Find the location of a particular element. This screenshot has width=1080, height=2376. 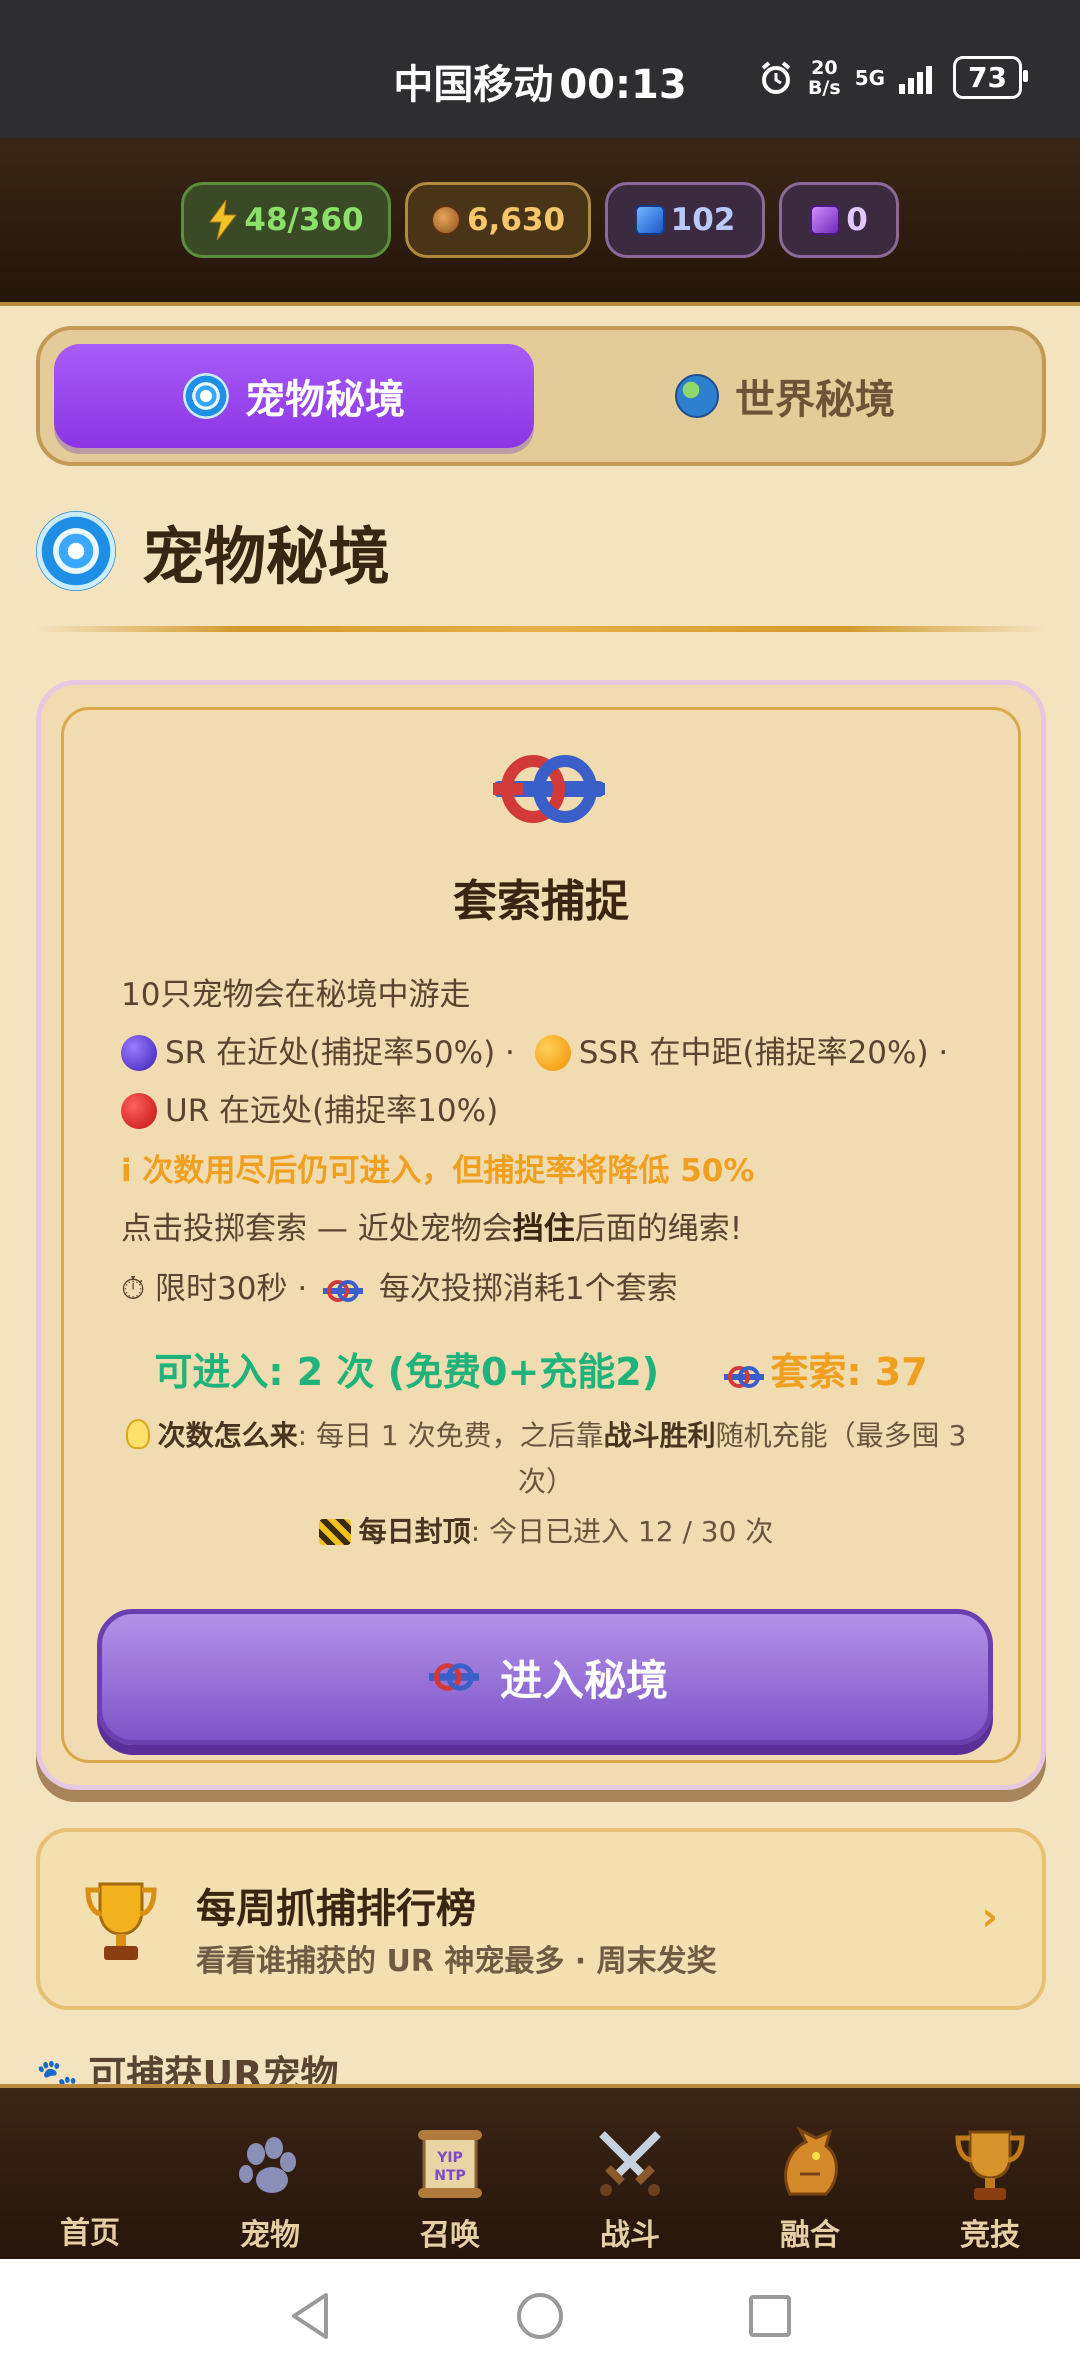

clock: 00:13 is located at coordinates (623, 85).